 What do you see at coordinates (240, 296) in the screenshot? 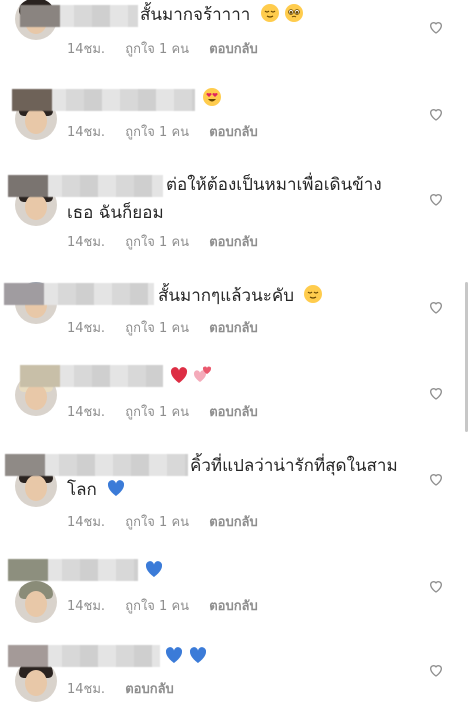
I see `comment-text: สั้นมากๆแล้วนะคับ` at bounding box center [240, 296].